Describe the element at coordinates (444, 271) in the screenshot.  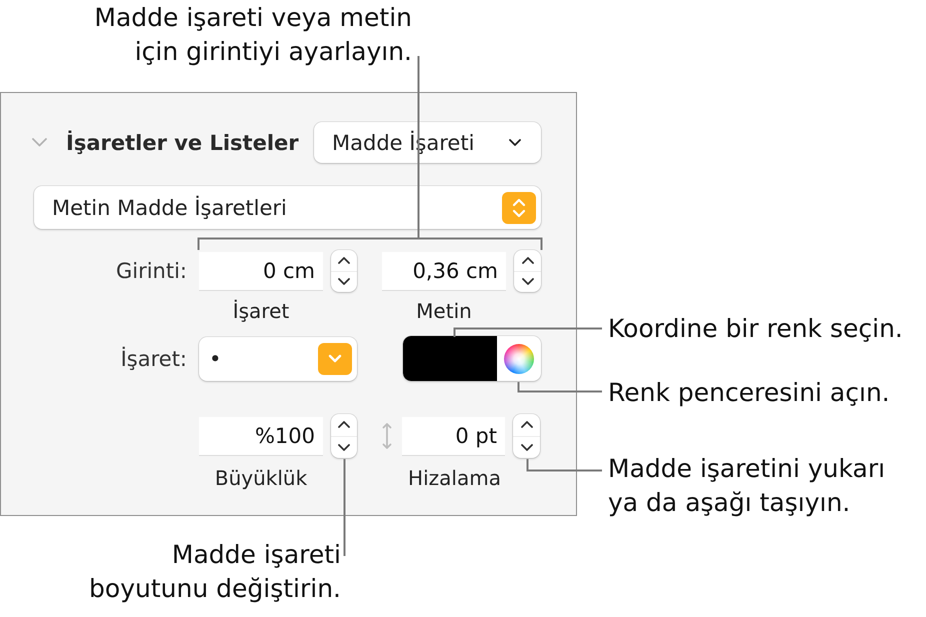
I see `indent-field: 0,36 cm` at that location.